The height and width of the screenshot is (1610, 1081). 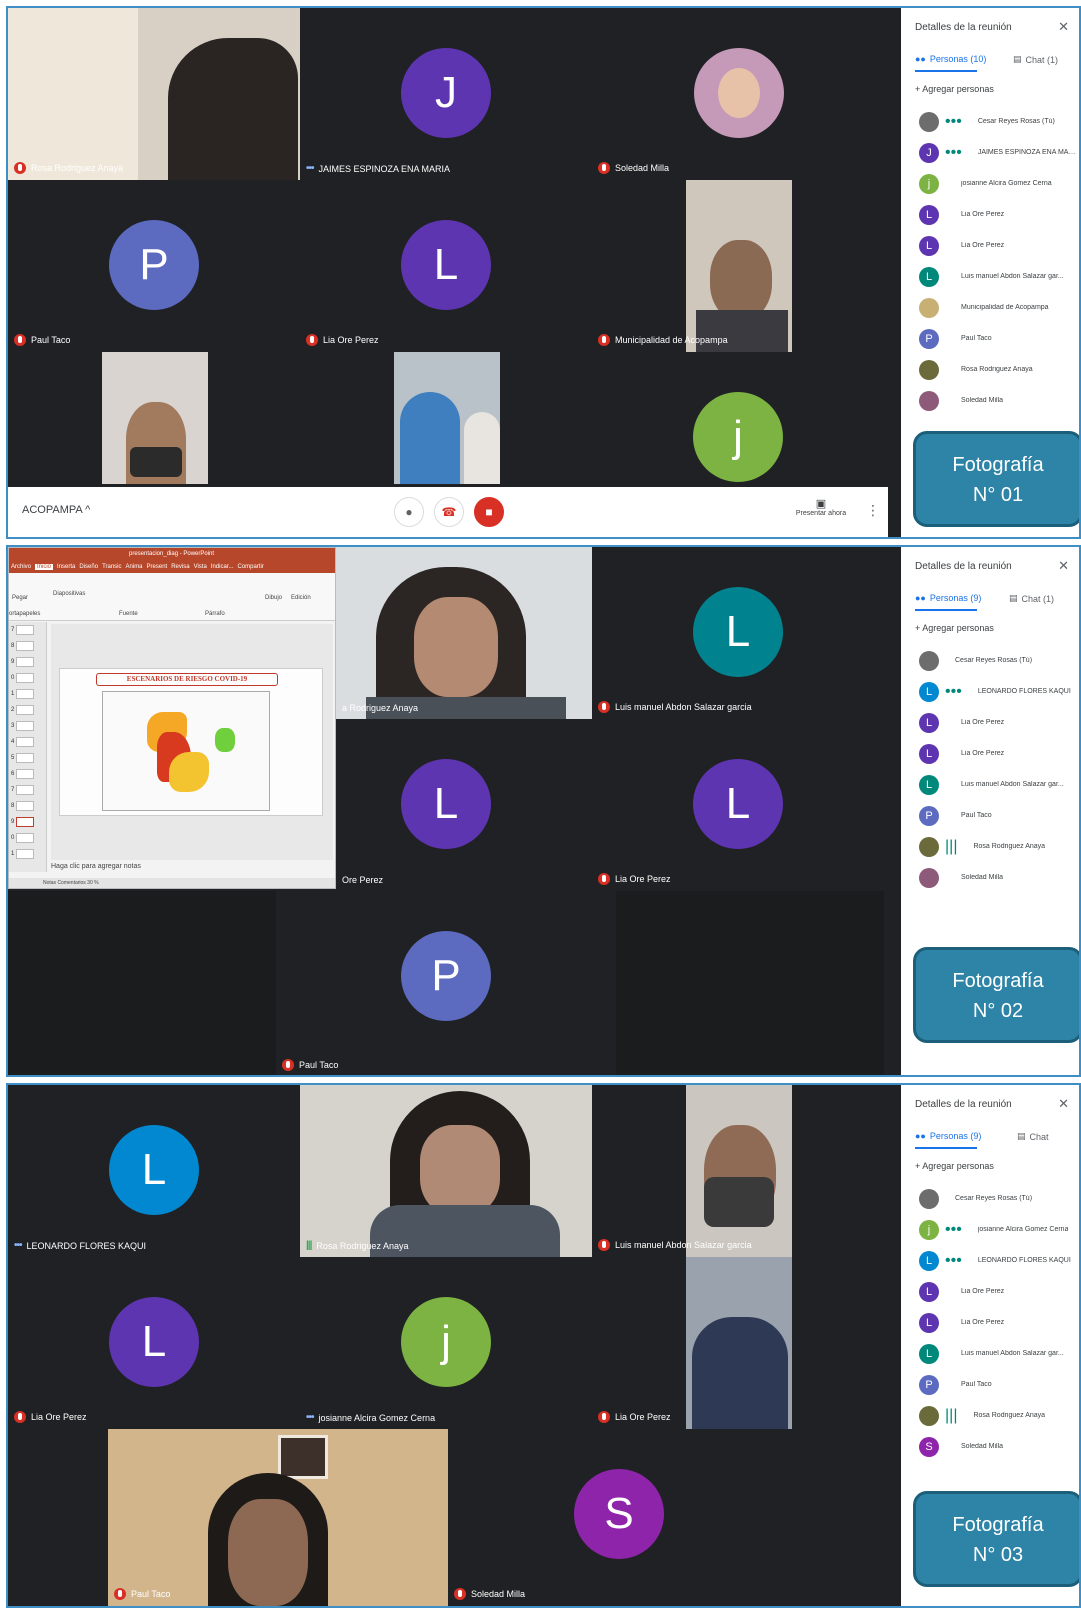 What do you see at coordinates (990, 152) in the screenshot?
I see `participant-row: J ••• JAIMES ESPINOZA ENA MARIA` at bounding box center [990, 152].